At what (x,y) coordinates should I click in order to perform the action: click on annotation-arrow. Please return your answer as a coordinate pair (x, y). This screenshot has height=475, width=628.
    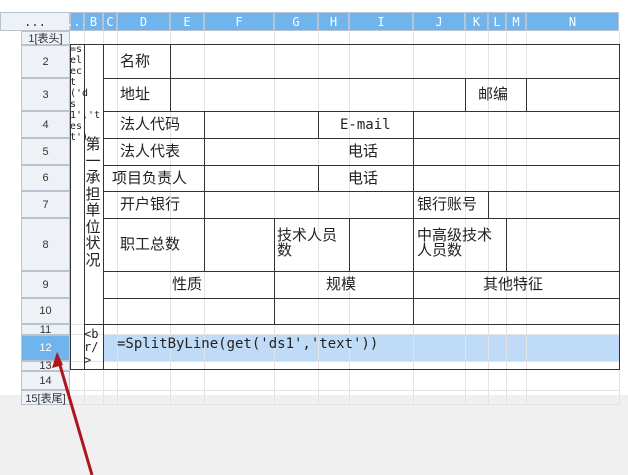
    Looking at the image, I should click on (73, 413).